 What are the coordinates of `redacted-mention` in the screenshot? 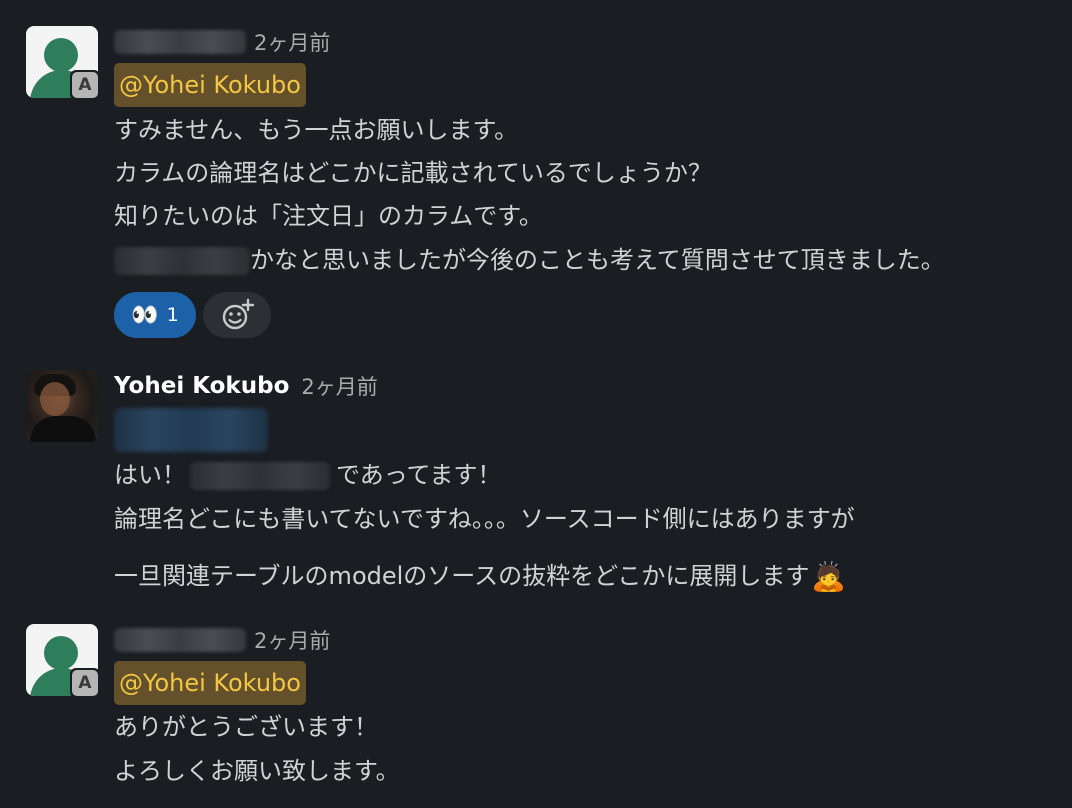 It's located at (191, 430).